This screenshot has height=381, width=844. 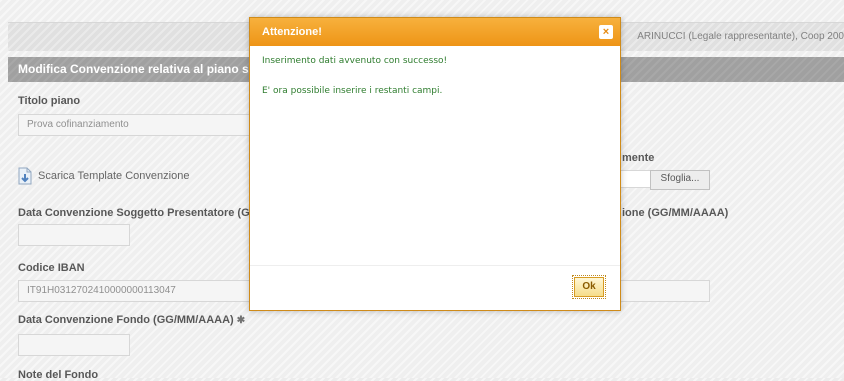 I want to click on dialog-titlebar: Attenzione! ×, so click(x=435, y=32).